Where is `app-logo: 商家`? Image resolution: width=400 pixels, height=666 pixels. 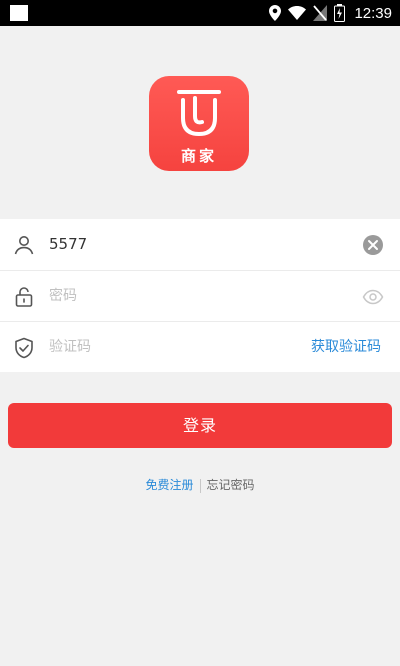 app-logo: 商家 is located at coordinates (199, 123).